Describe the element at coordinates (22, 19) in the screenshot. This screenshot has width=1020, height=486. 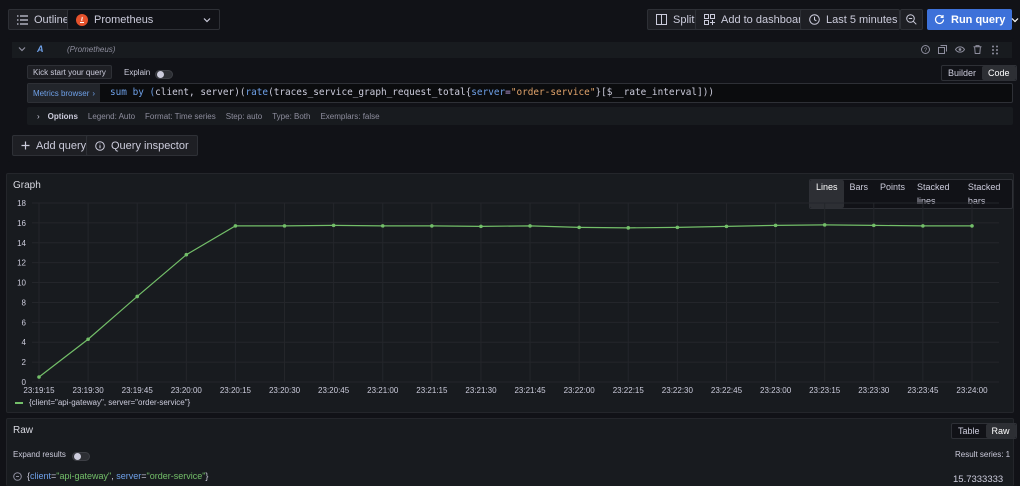
I see `list-icon` at that location.